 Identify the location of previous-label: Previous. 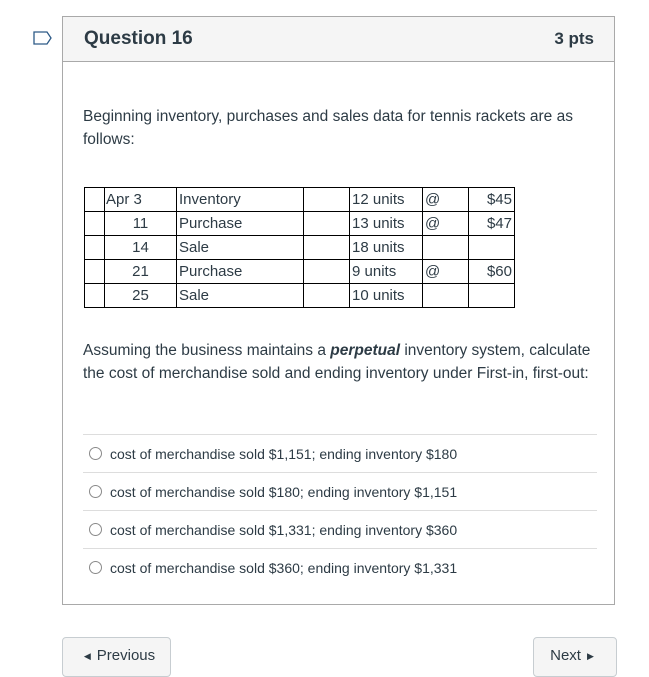
(126, 655).